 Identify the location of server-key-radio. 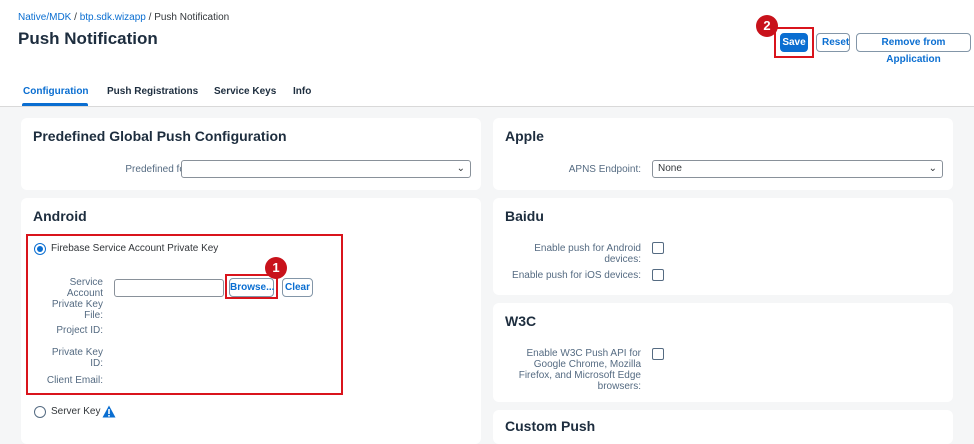
(40, 412).